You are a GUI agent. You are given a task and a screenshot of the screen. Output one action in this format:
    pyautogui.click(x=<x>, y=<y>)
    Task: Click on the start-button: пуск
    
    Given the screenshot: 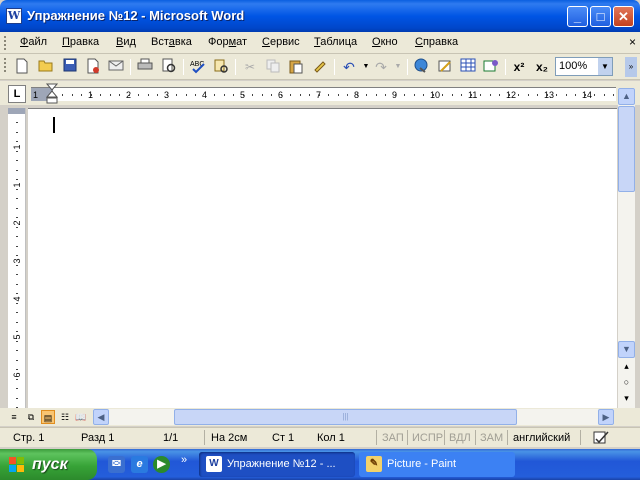 What is the action you would take?
    pyautogui.click(x=48, y=464)
    